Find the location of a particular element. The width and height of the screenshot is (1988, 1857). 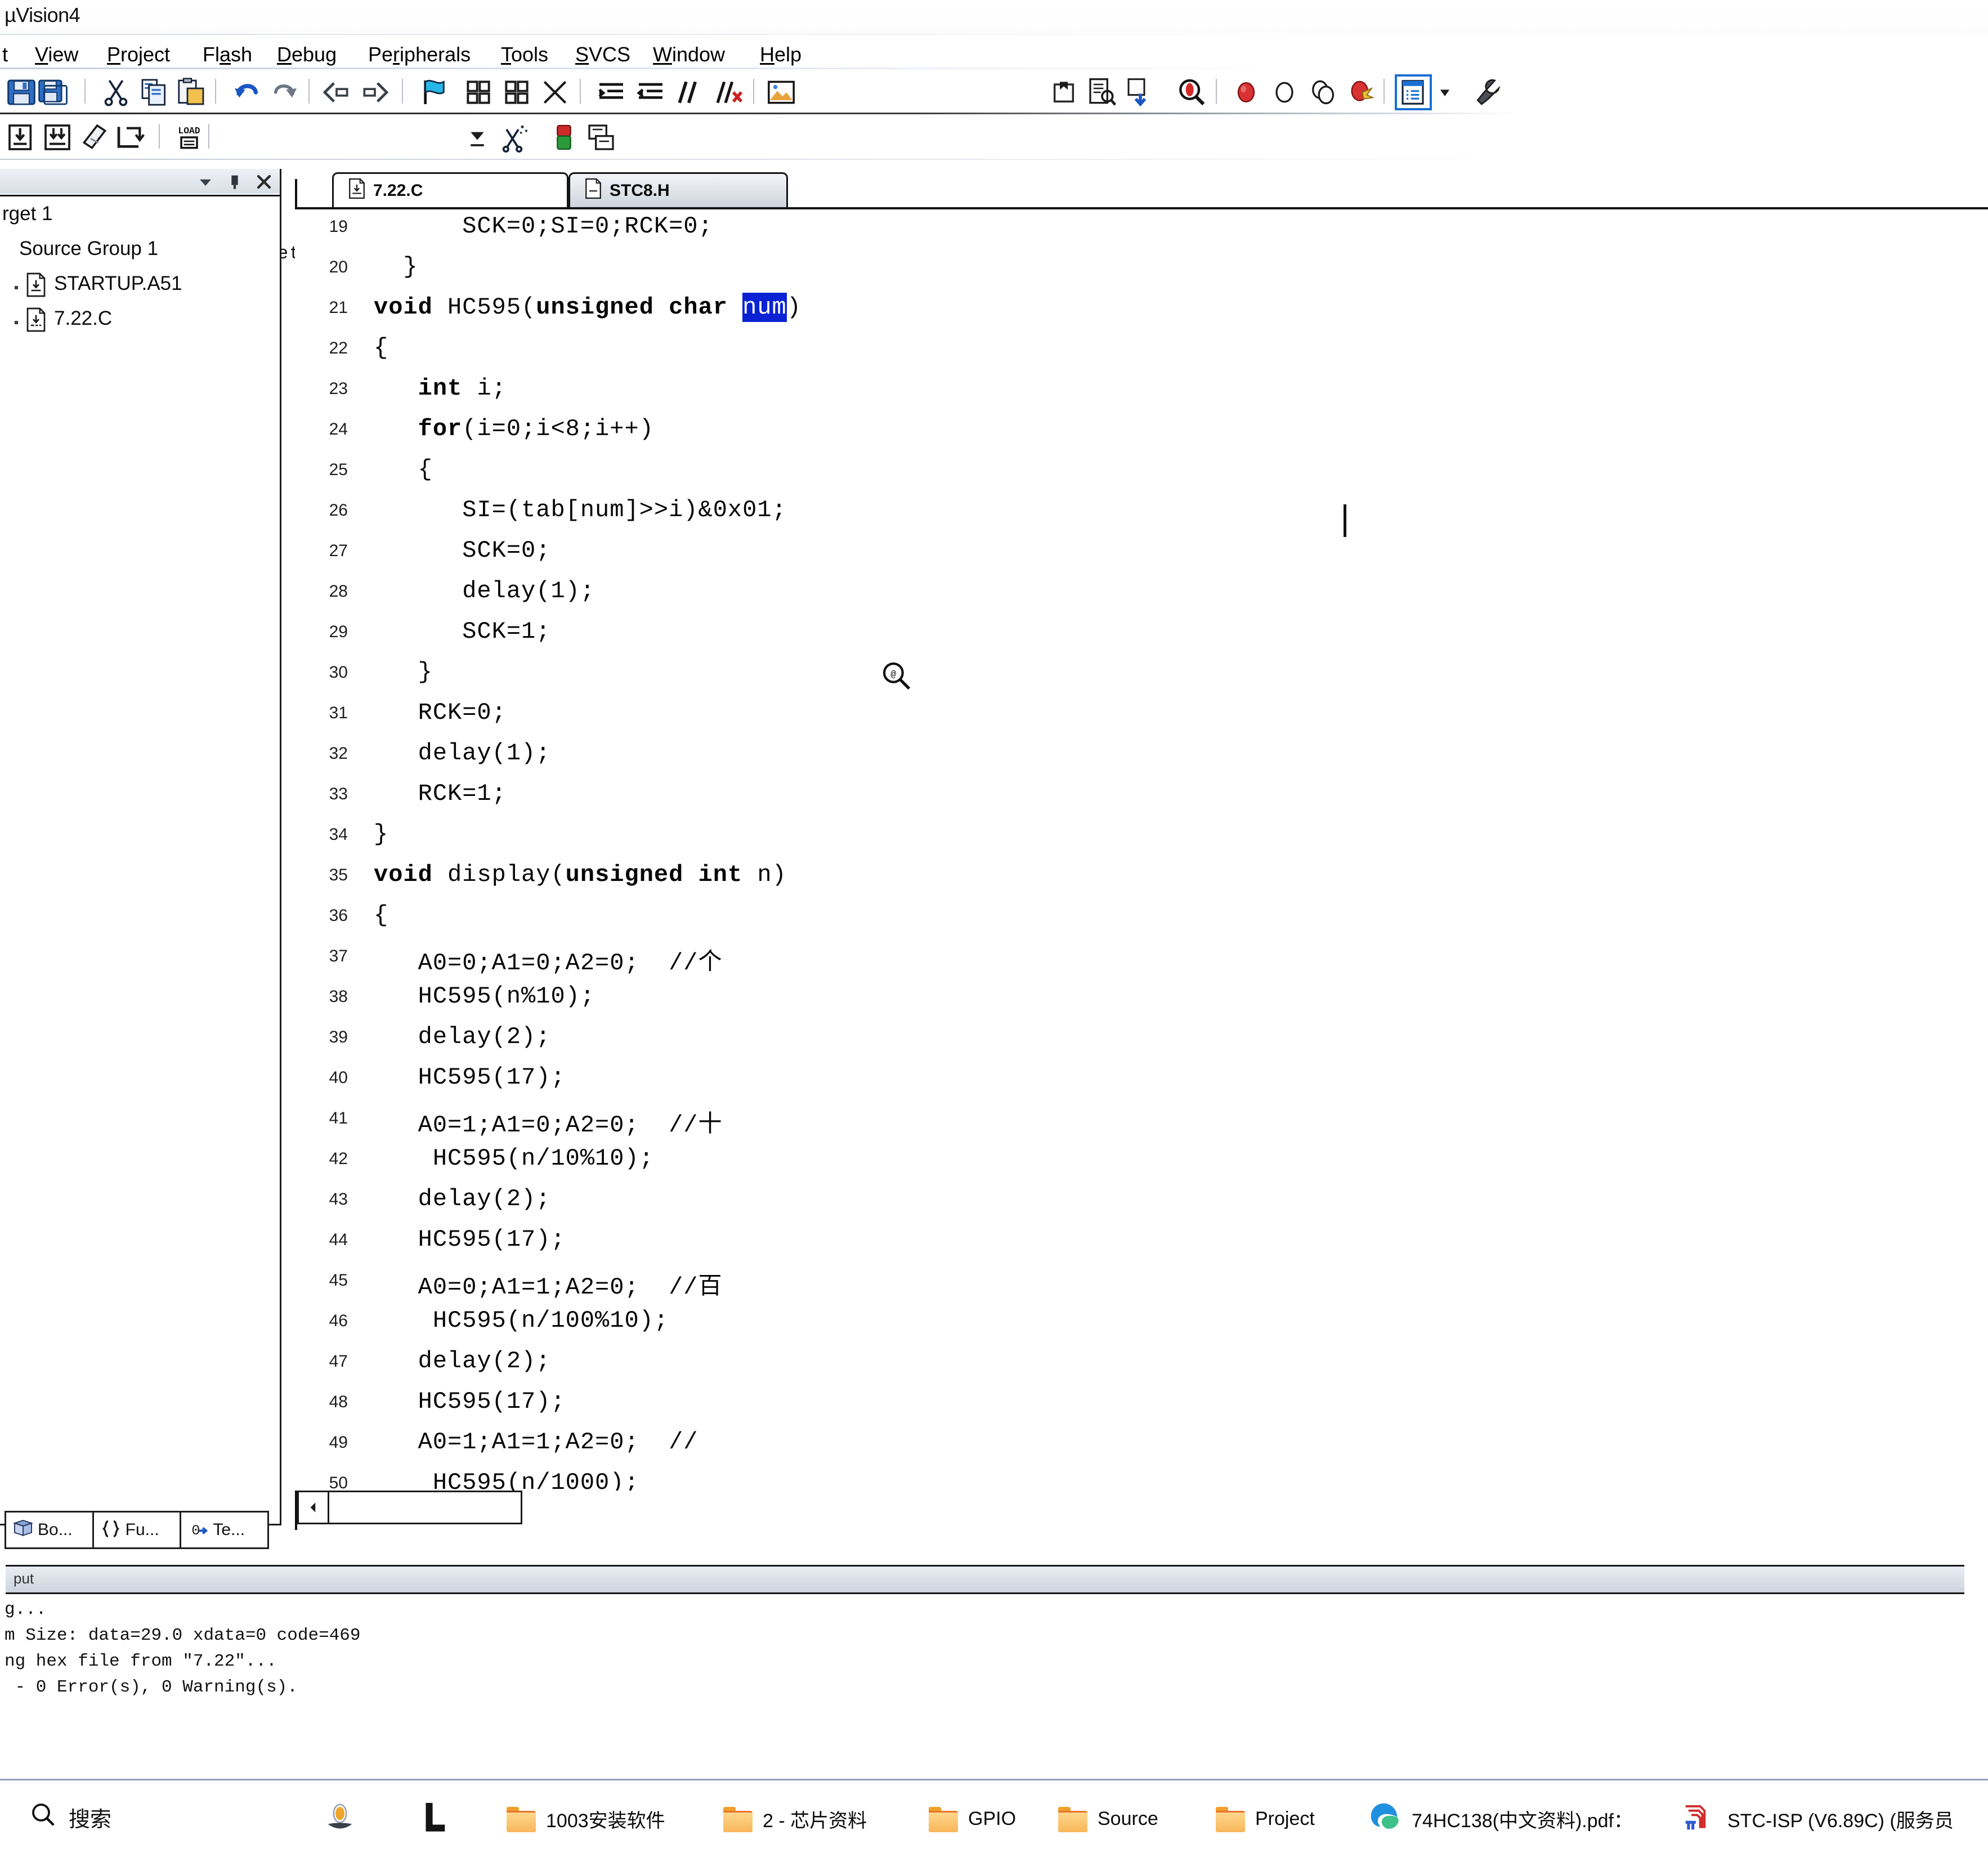

code-line: 30 } is located at coordinates (1141, 675).